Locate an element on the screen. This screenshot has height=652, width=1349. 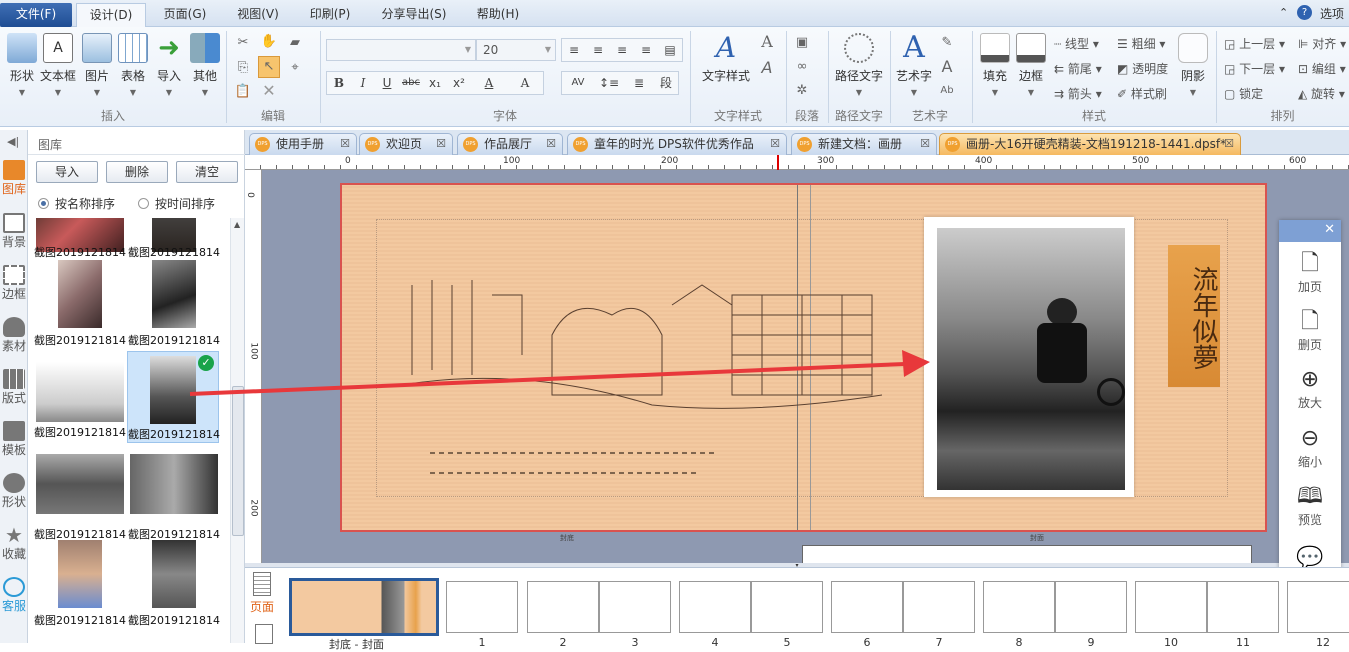
align-center-button: ≡ is located at coordinates (598, 50).